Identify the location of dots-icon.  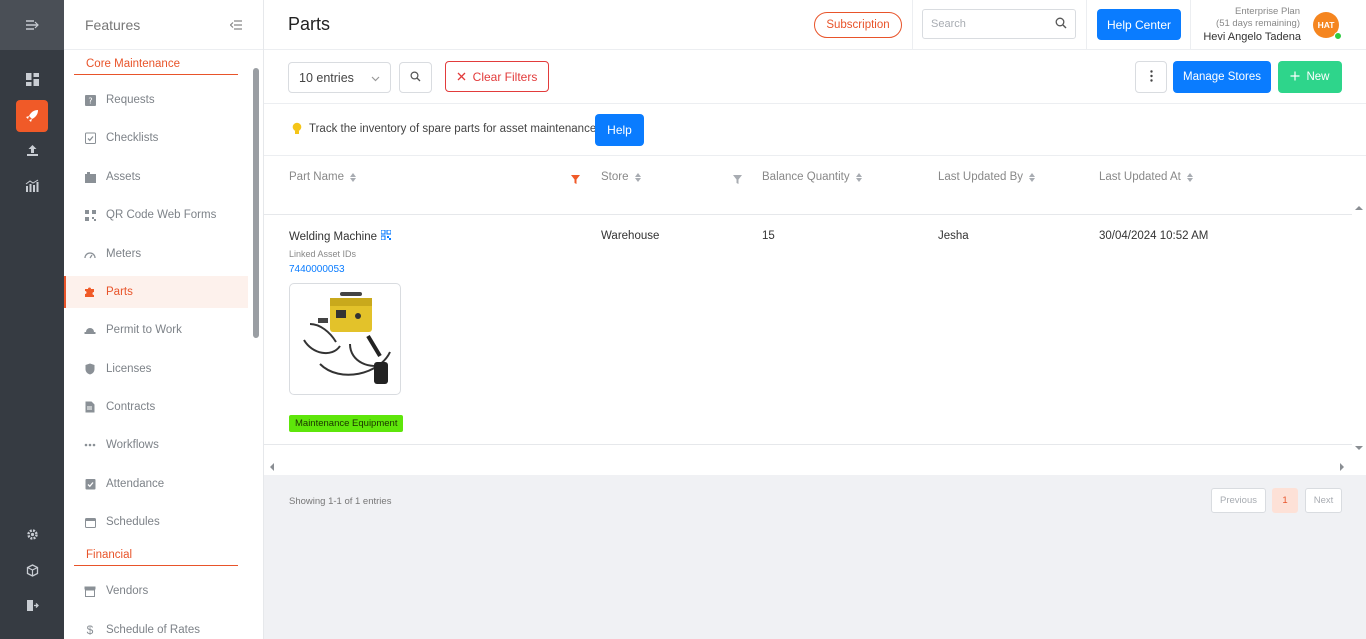
(90, 445).